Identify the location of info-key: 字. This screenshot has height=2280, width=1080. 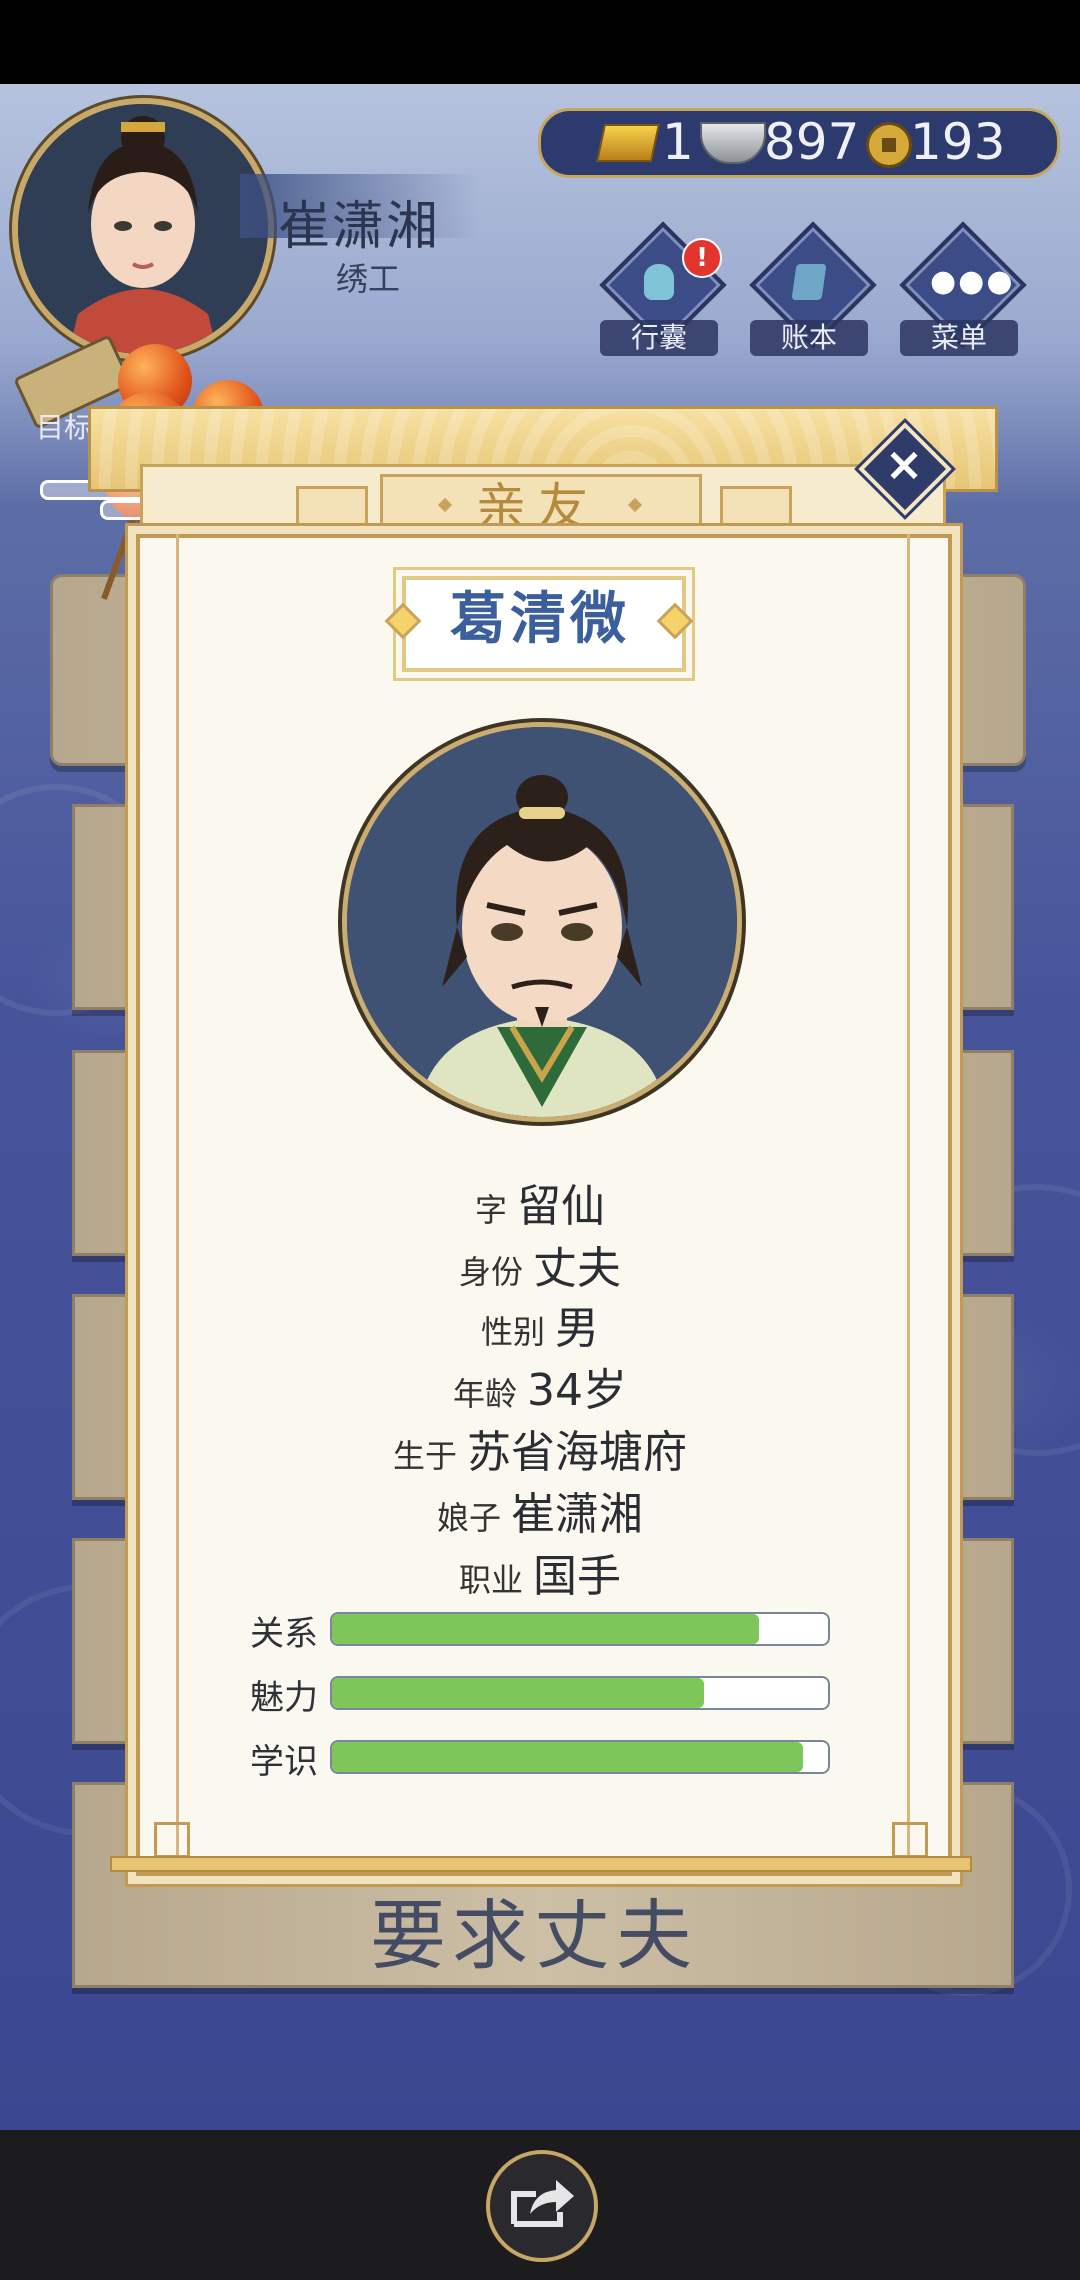
(490, 1210).